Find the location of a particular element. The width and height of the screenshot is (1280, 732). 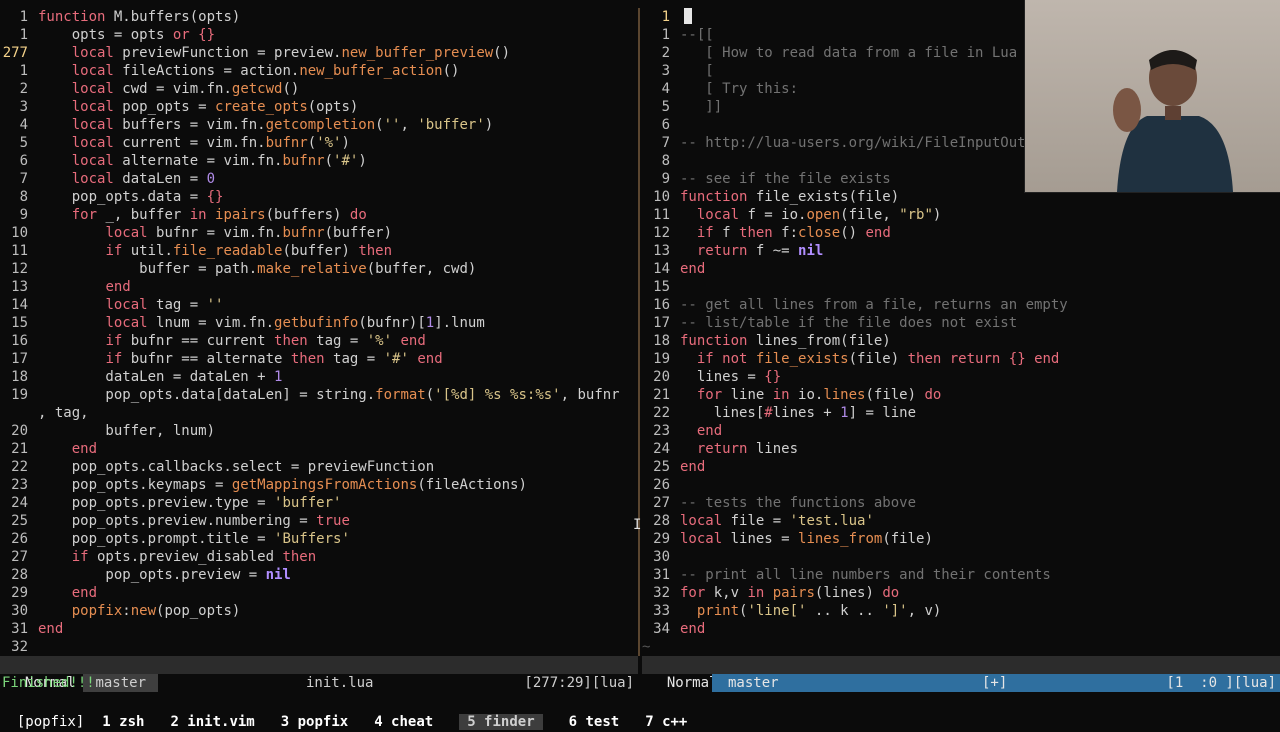

tmux-window-tab: 5 finder is located at coordinates (501, 722).